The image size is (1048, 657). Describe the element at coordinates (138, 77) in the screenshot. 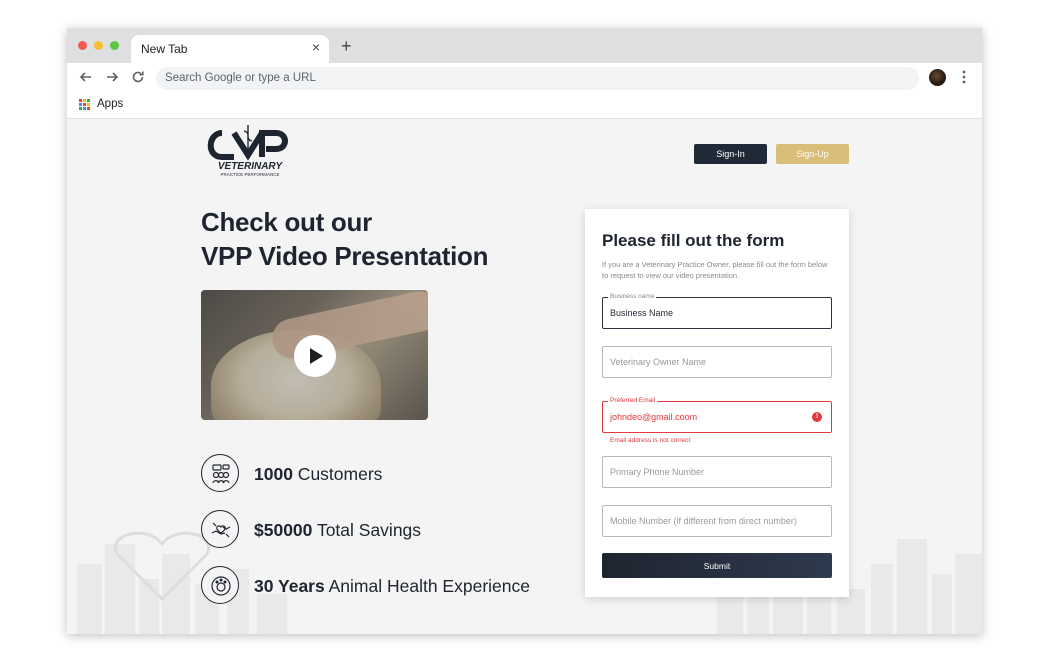

I see `reload-icon` at that location.